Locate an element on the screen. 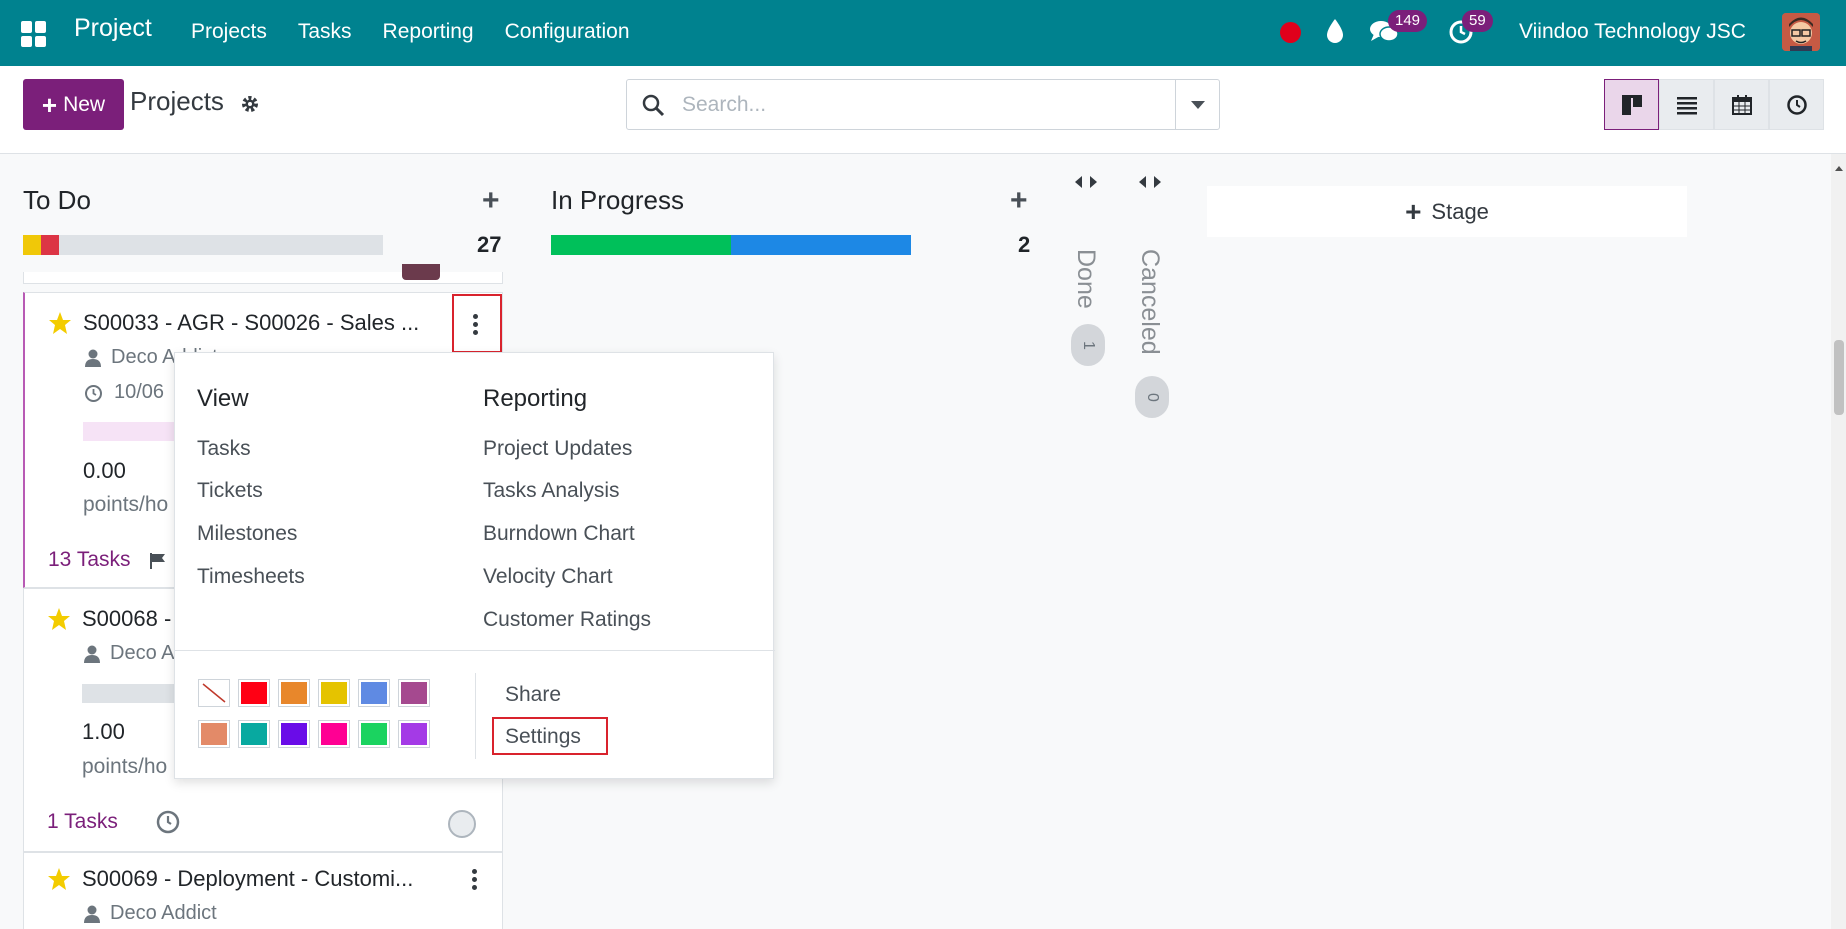 The image size is (1846, 929). progress-segment-yellow is located at coordinates (32, 245).